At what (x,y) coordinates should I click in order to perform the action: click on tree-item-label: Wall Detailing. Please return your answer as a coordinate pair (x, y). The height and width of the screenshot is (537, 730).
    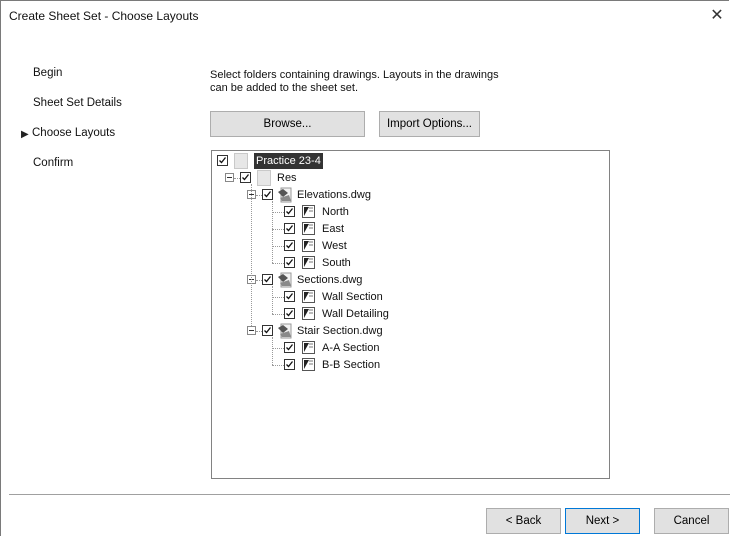
    Looking at the image, I should click on (355, 314).